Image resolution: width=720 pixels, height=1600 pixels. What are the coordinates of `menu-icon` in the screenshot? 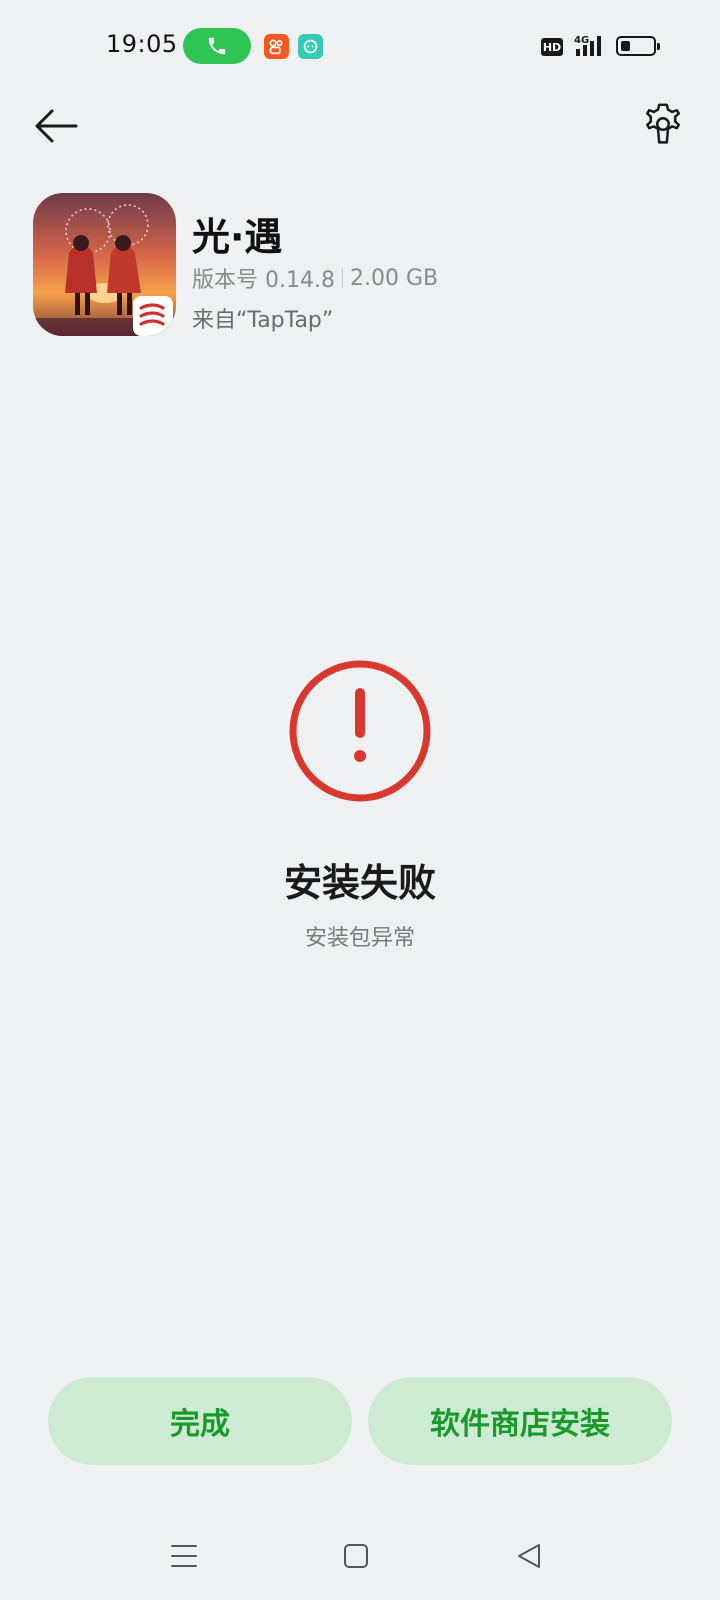 It's located at (184, 1556).